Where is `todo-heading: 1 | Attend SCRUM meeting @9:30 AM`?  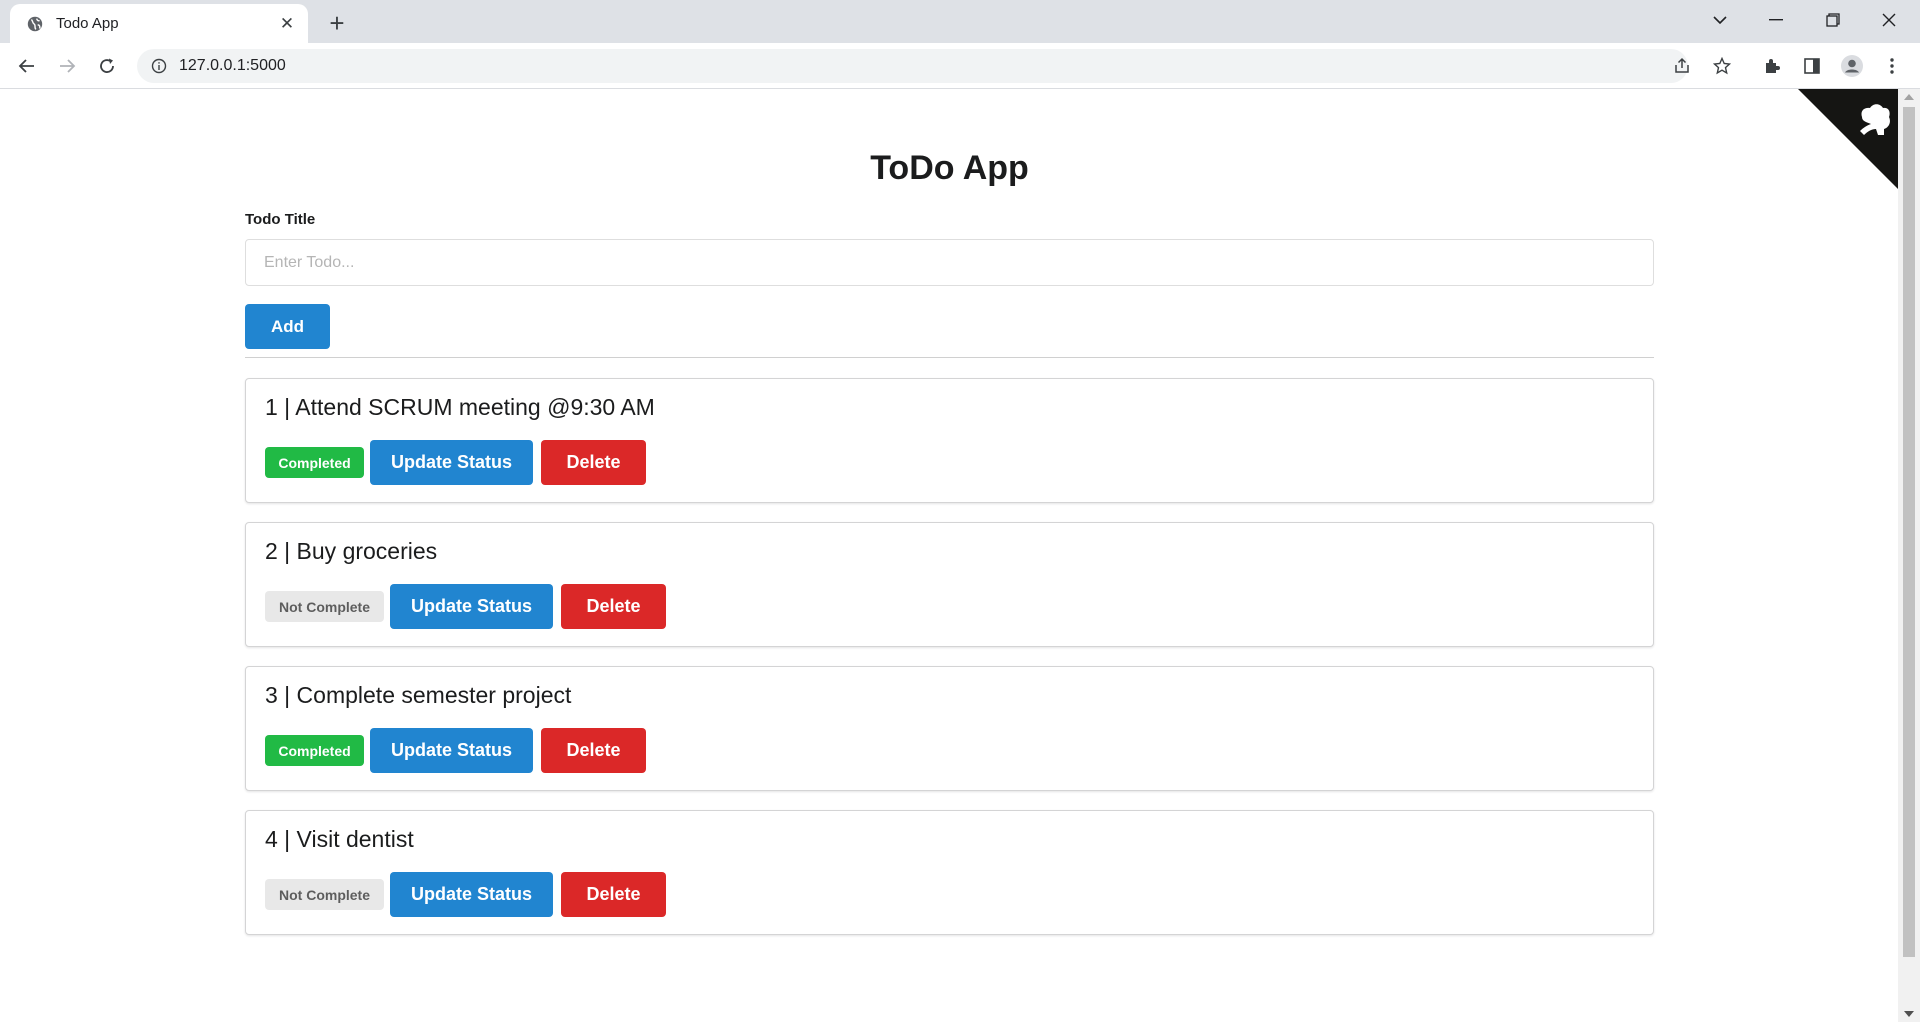 todo-heading: 1 | Attend SCRUM meeting @9:30 AM is located at coordinates (460, 407).